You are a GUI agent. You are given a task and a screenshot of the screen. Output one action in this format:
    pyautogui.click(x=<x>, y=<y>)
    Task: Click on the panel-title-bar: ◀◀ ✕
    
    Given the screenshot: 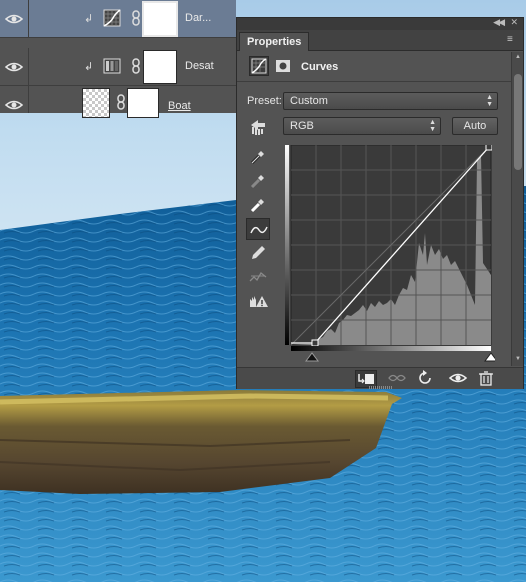 What is the action you would take?
    pyautogui.click(x=380, y=23)
    